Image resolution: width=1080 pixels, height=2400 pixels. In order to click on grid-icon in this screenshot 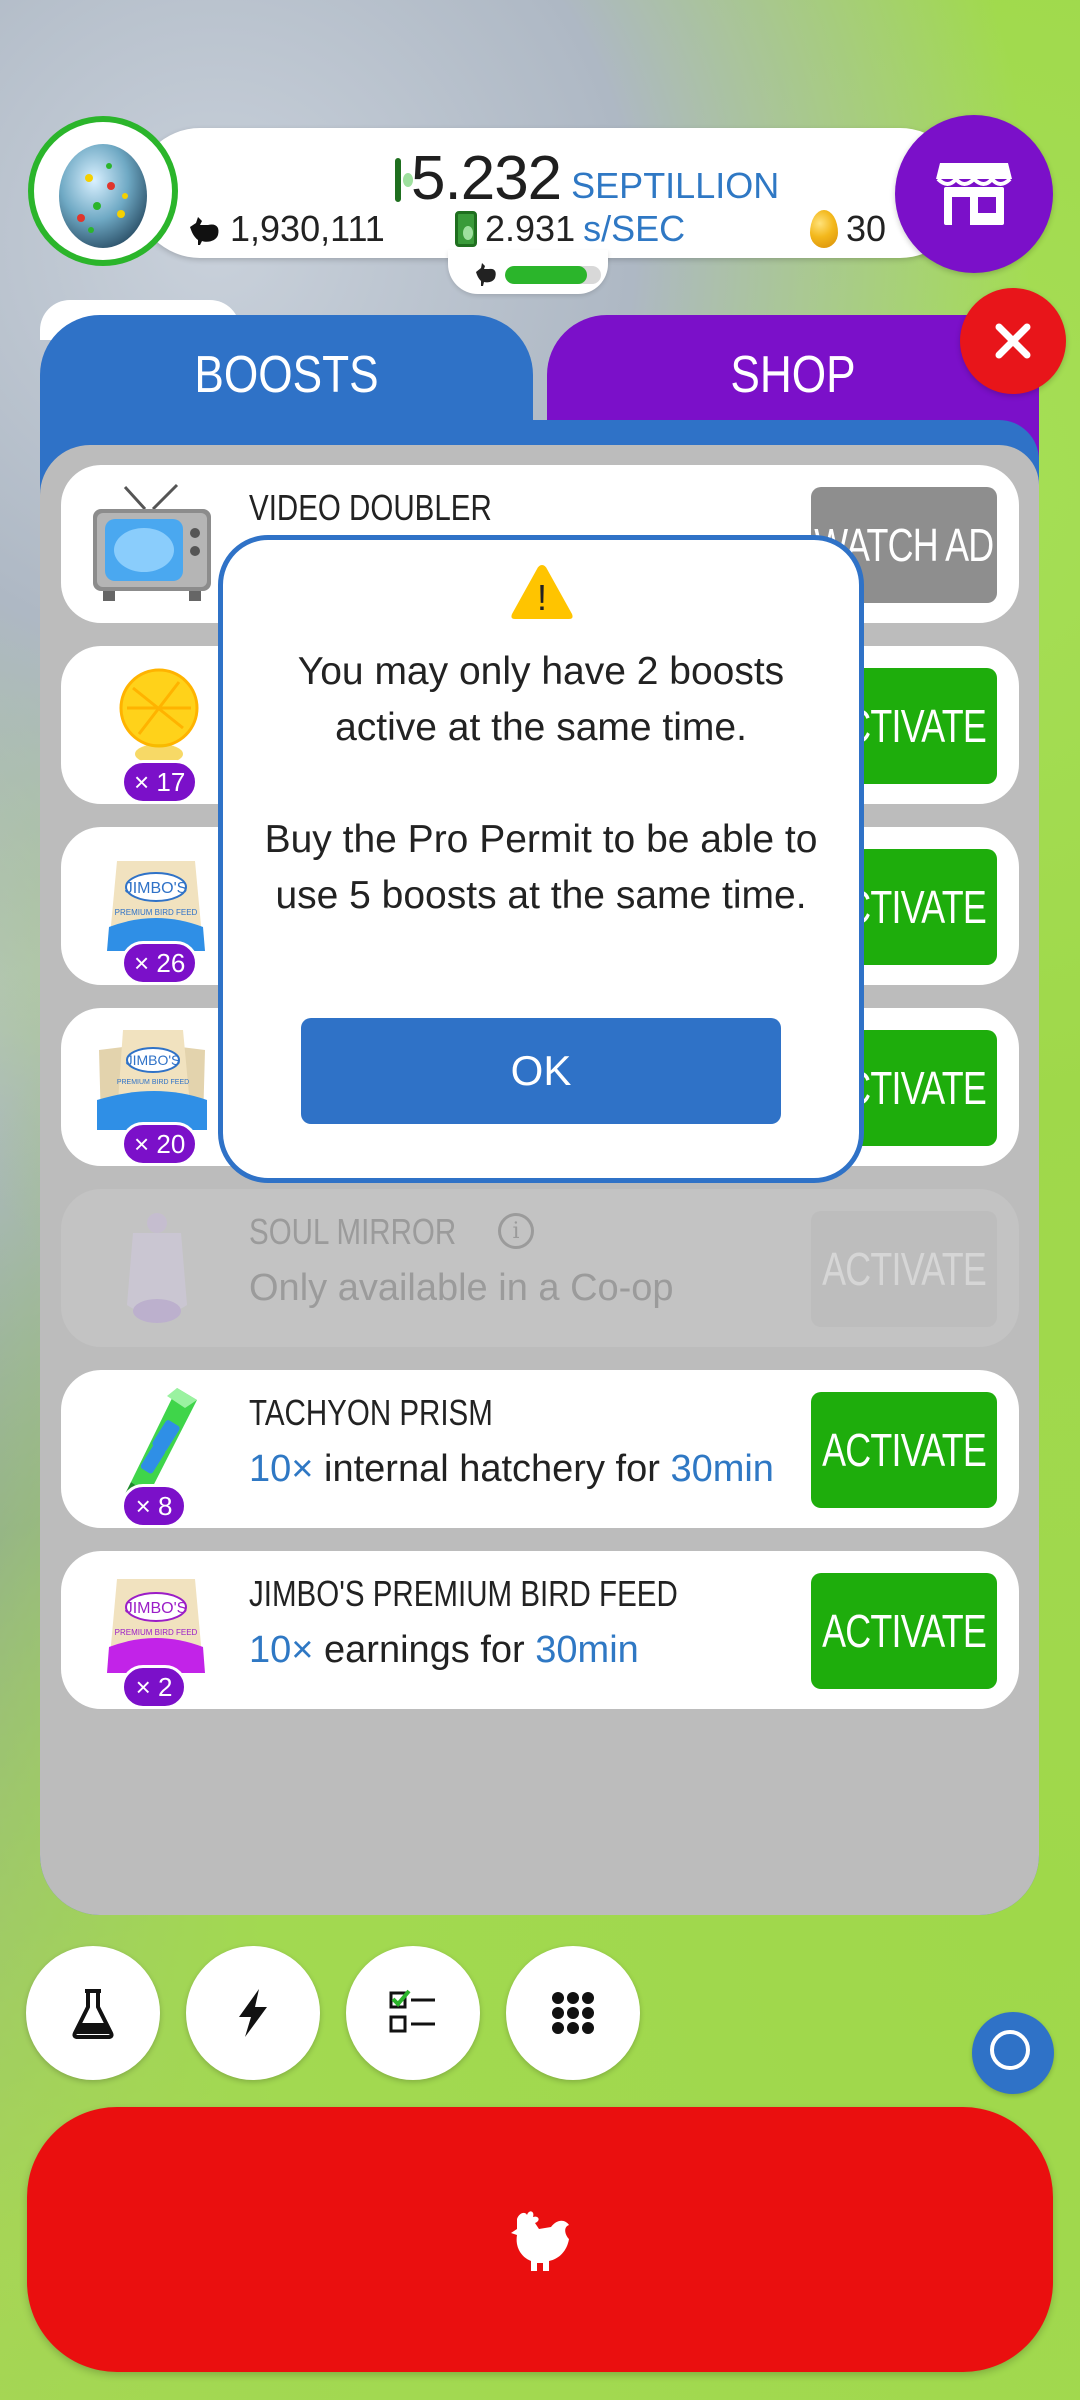, I will do `click(573, 2013)`.